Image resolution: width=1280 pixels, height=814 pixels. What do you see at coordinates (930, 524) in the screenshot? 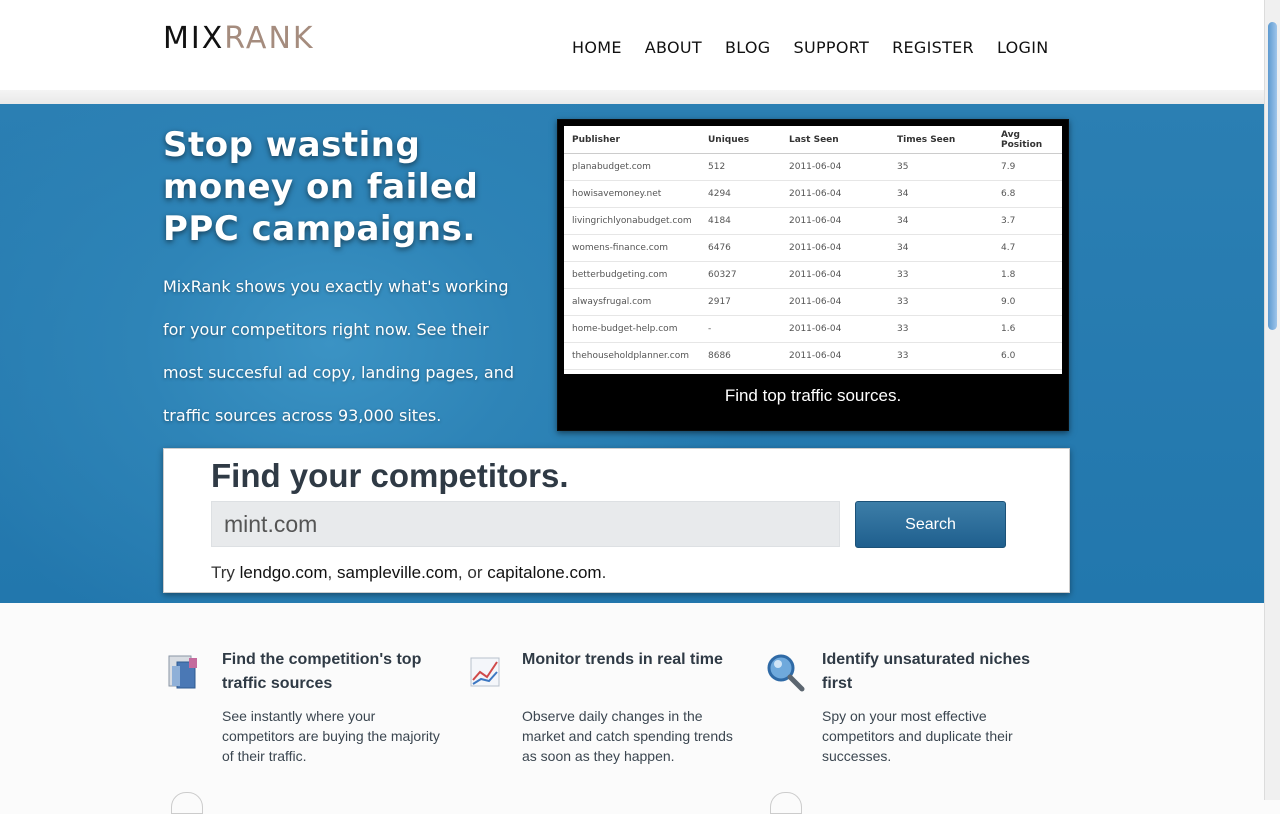
I see `search-button: Search` at bounding box center [930, 524].